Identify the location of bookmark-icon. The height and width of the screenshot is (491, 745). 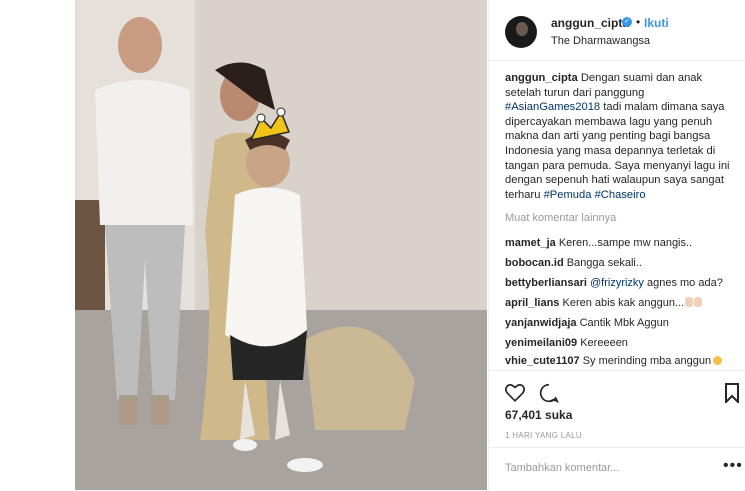
(732, 393).